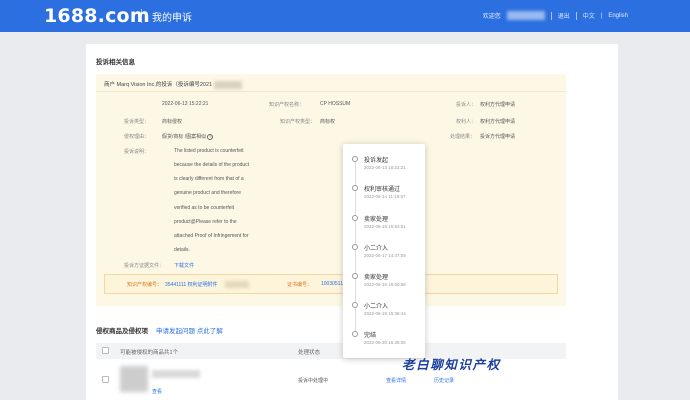 The image size is (690, 400). I want to click on description-line: is clearly different from that of a, so click(209, 179).